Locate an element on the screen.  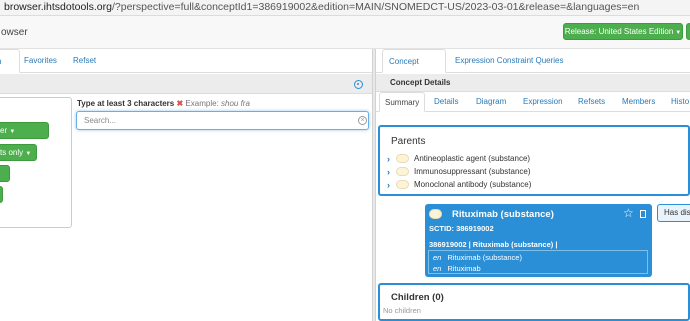
section-title: Concept Details is located at coordinates (420, 82).